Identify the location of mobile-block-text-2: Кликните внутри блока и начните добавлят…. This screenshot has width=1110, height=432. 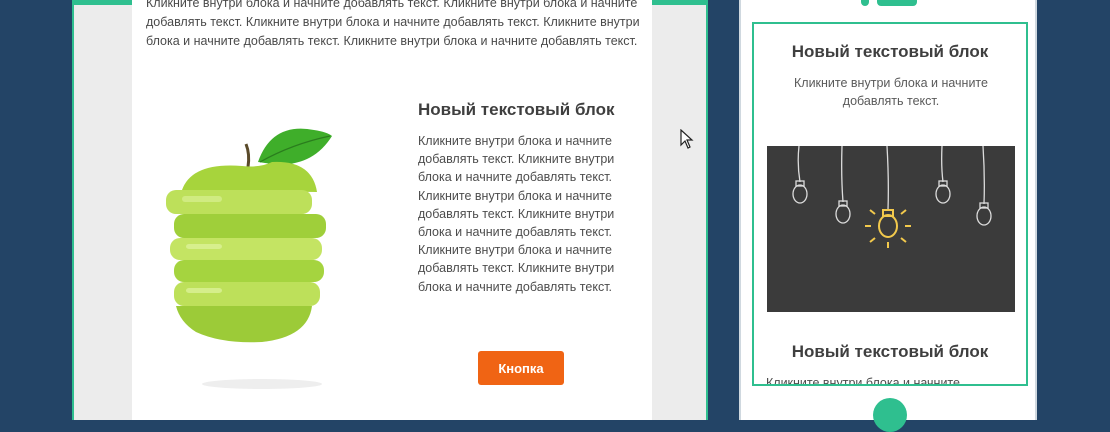
(891, 379).